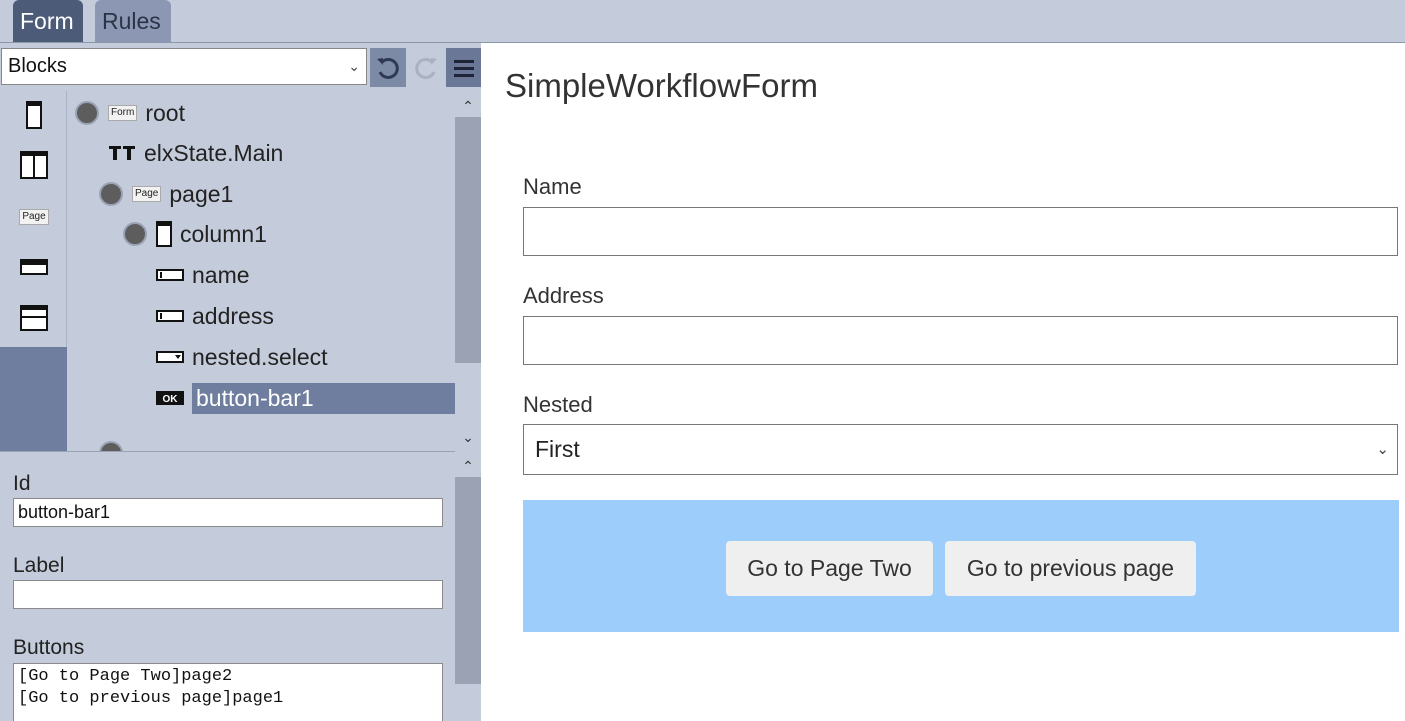  What do you see at coordinates (233, 315) in the screenshot?
I see `tree-node-label: address` at bounding box center [233, 315].